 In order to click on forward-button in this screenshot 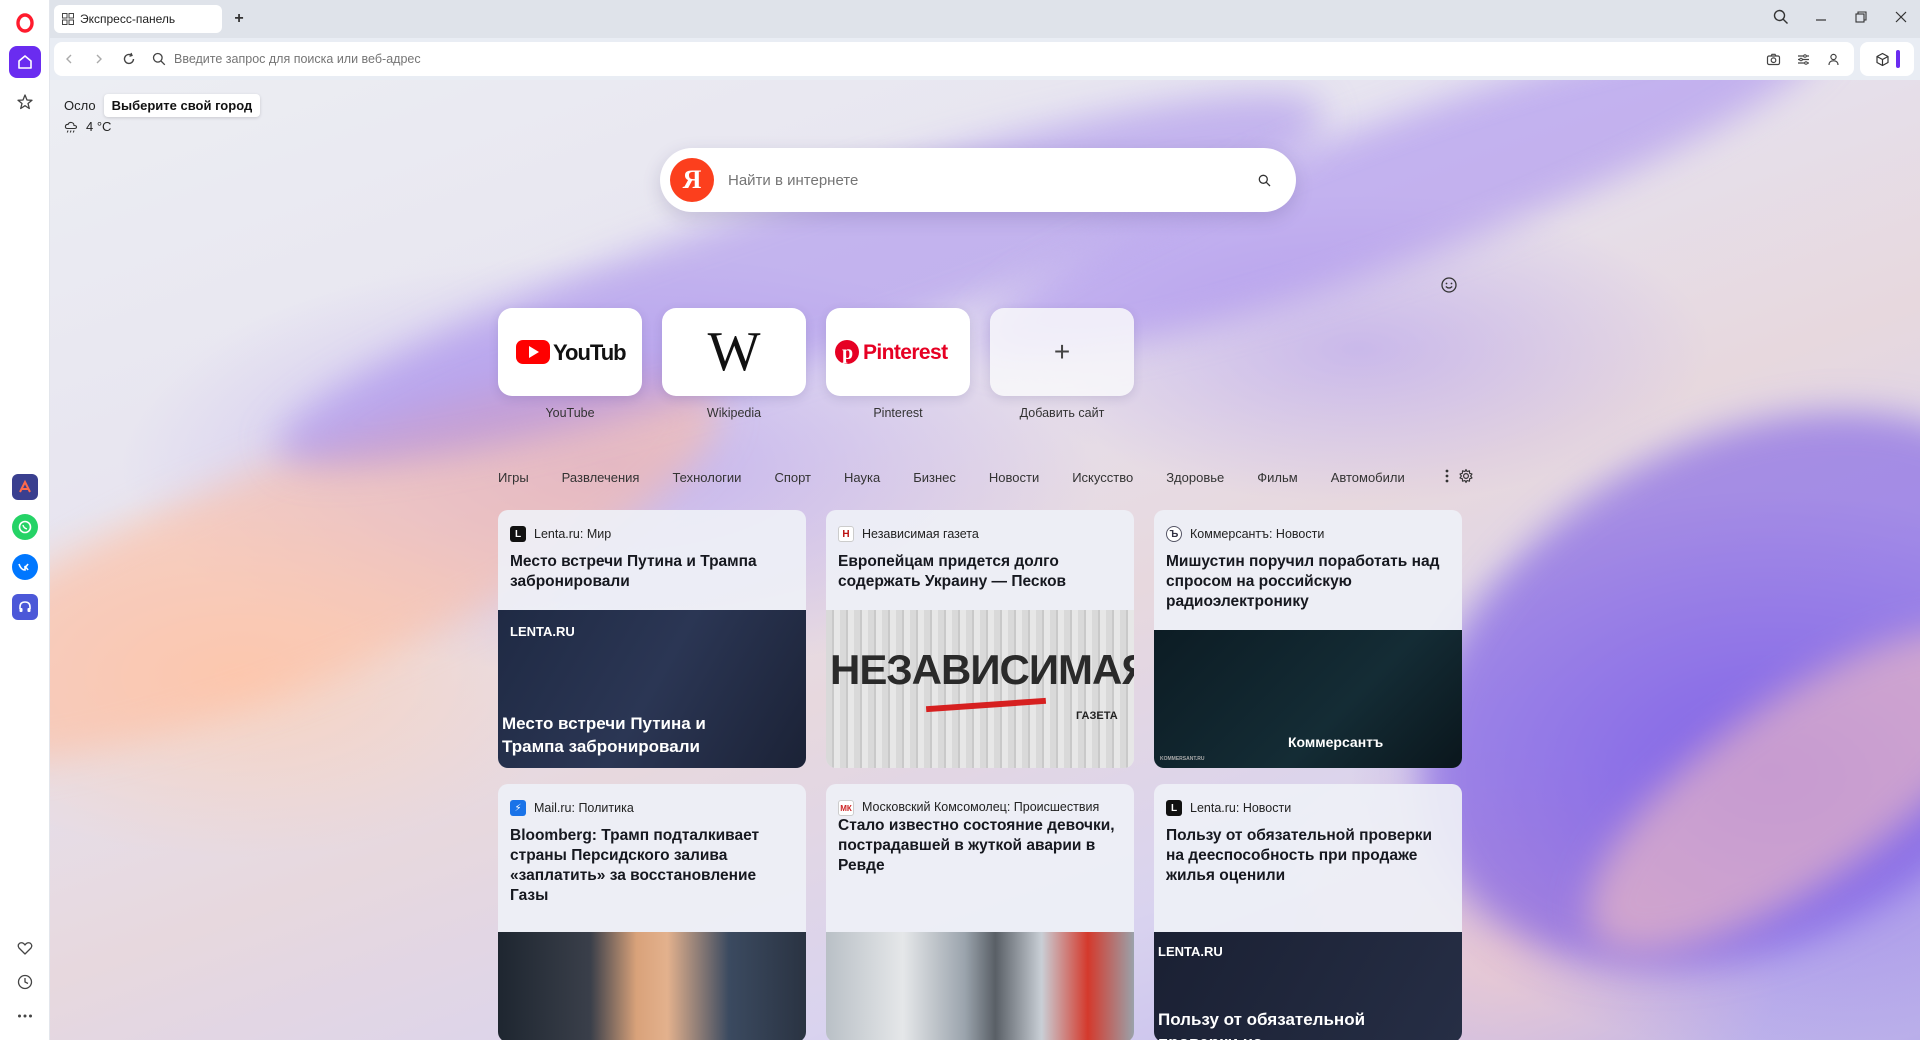, I will do `click(99, 59)`.